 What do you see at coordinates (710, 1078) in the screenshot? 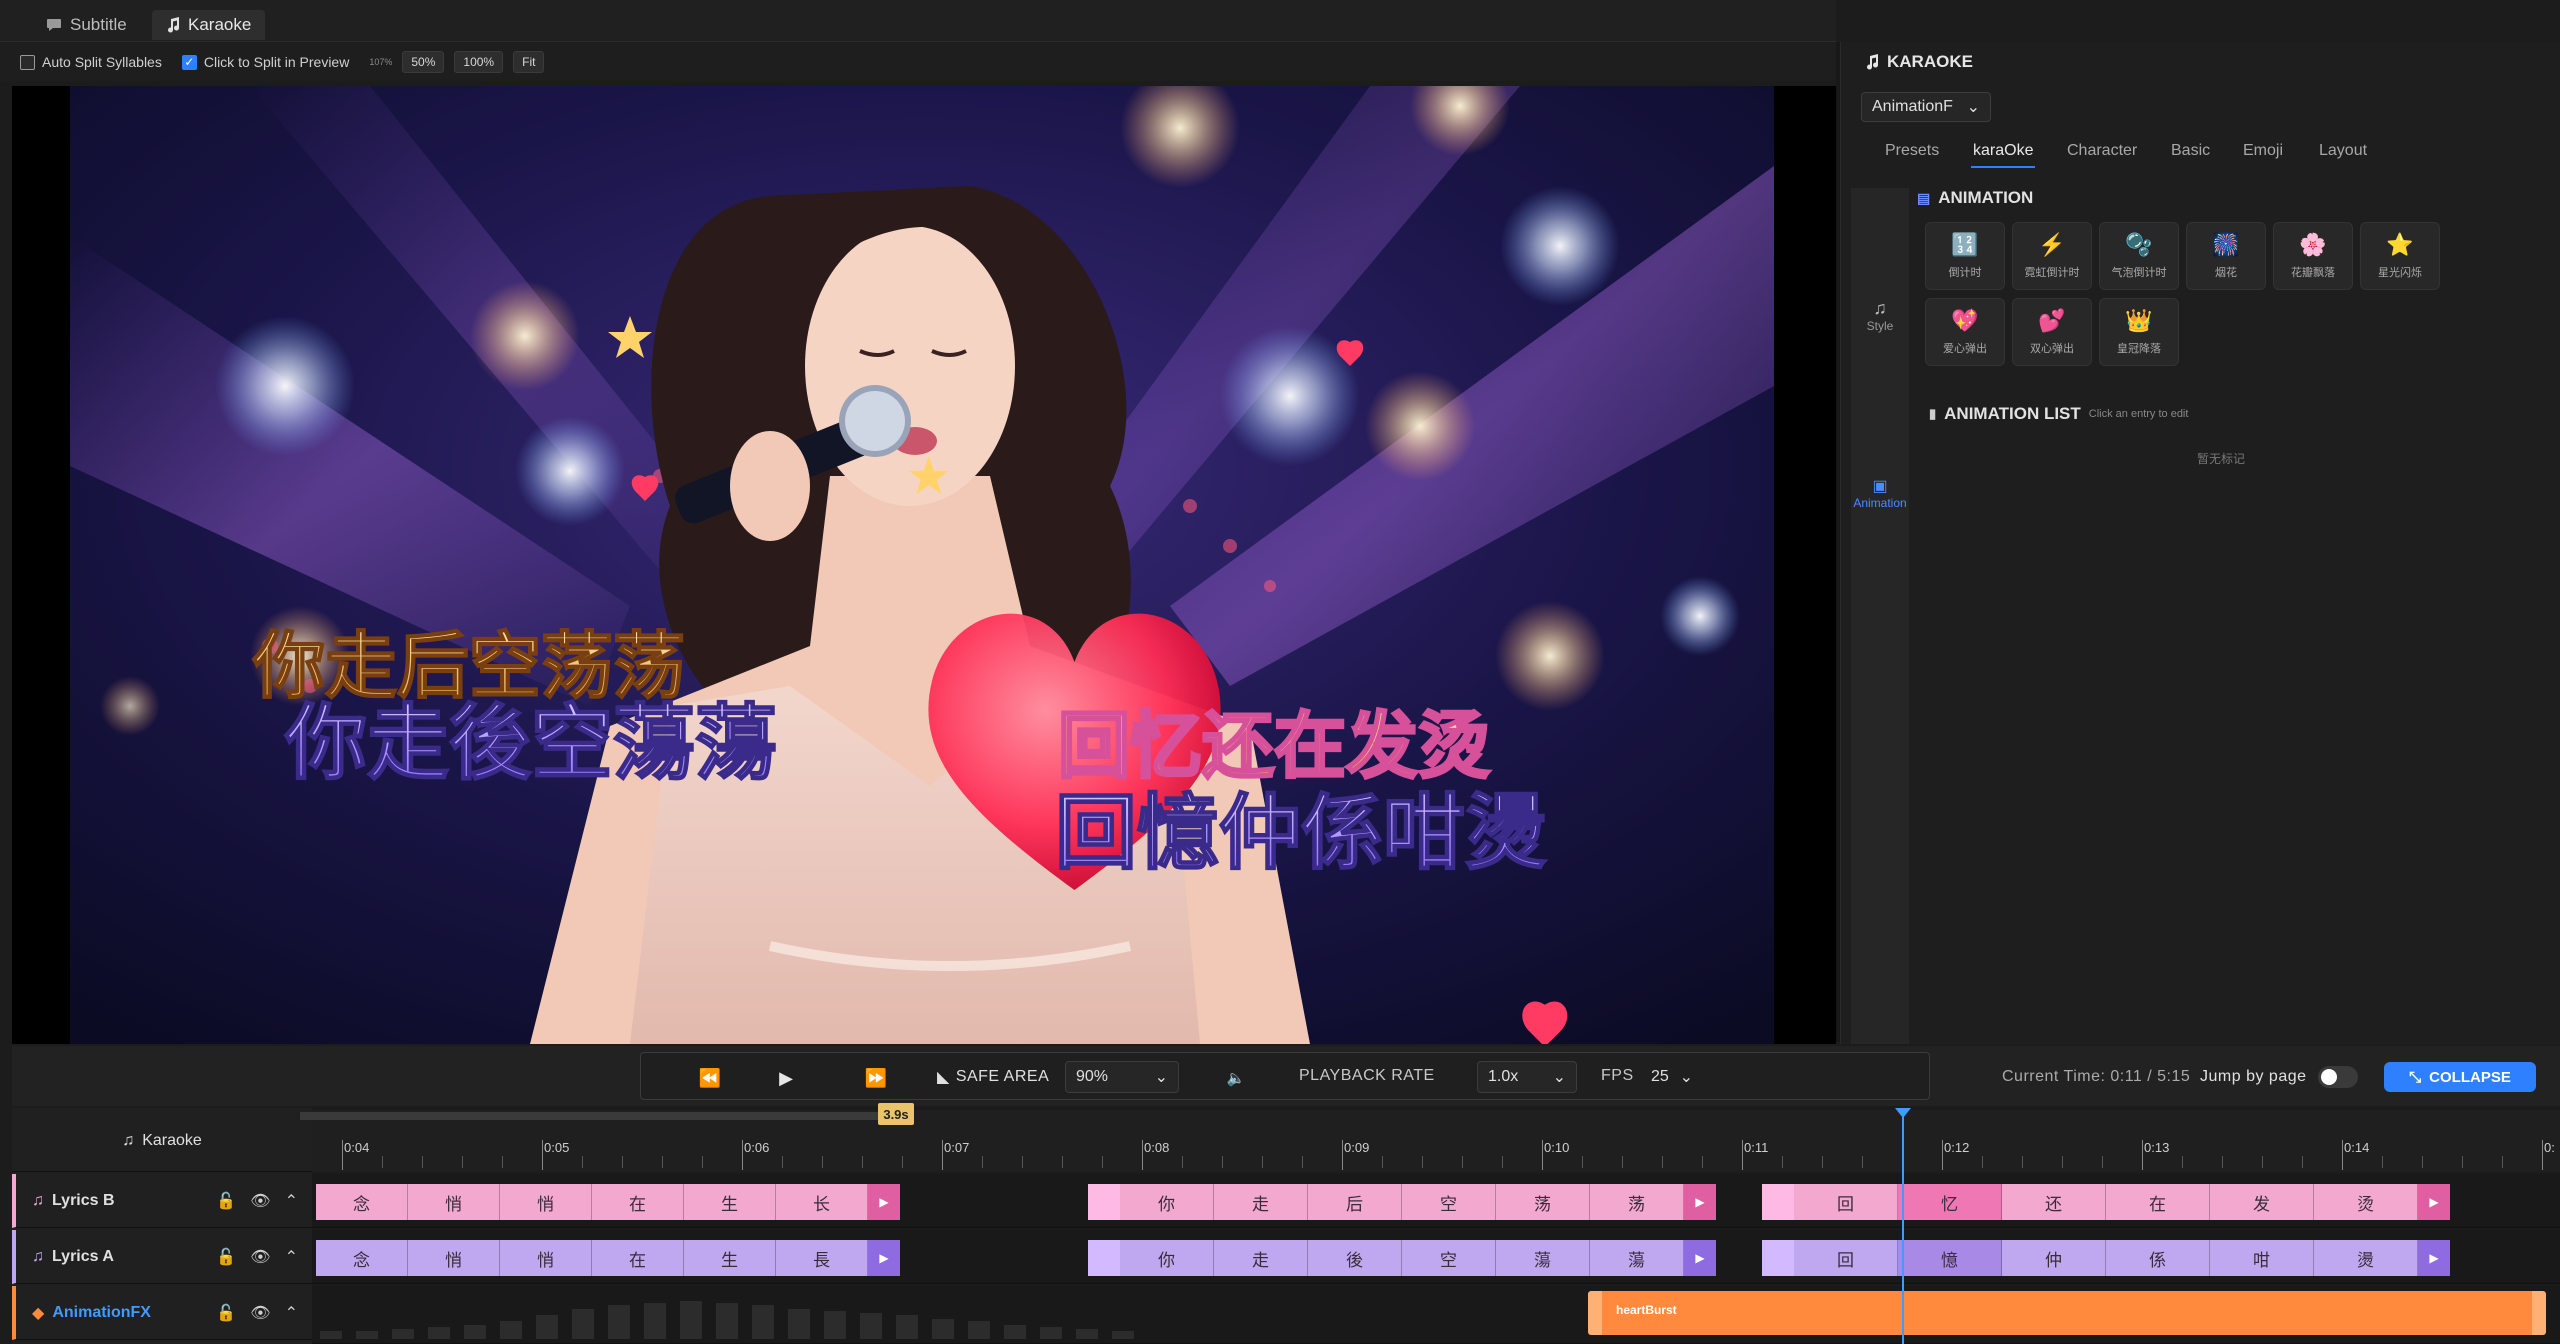
I see `rewind-button: ⏪` at bounding box center [710, 1078].